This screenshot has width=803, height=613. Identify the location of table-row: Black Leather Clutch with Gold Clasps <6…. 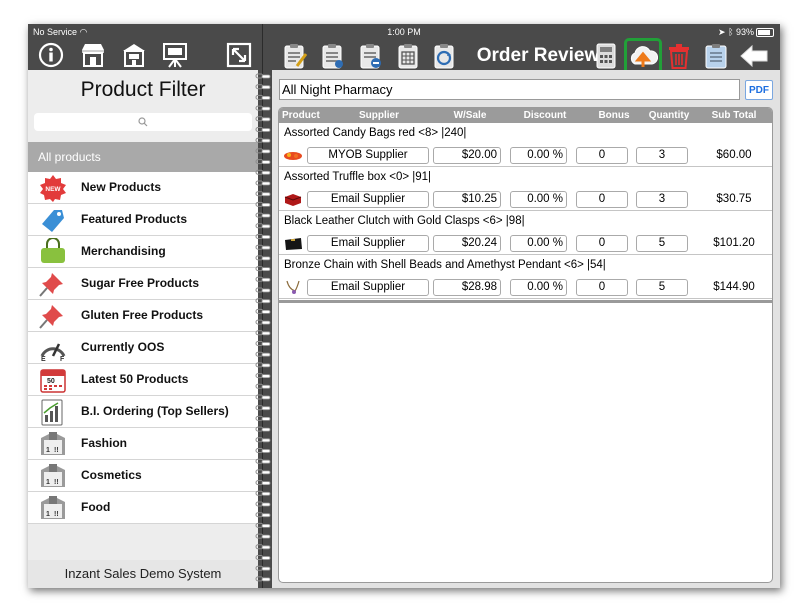
(525, 233).